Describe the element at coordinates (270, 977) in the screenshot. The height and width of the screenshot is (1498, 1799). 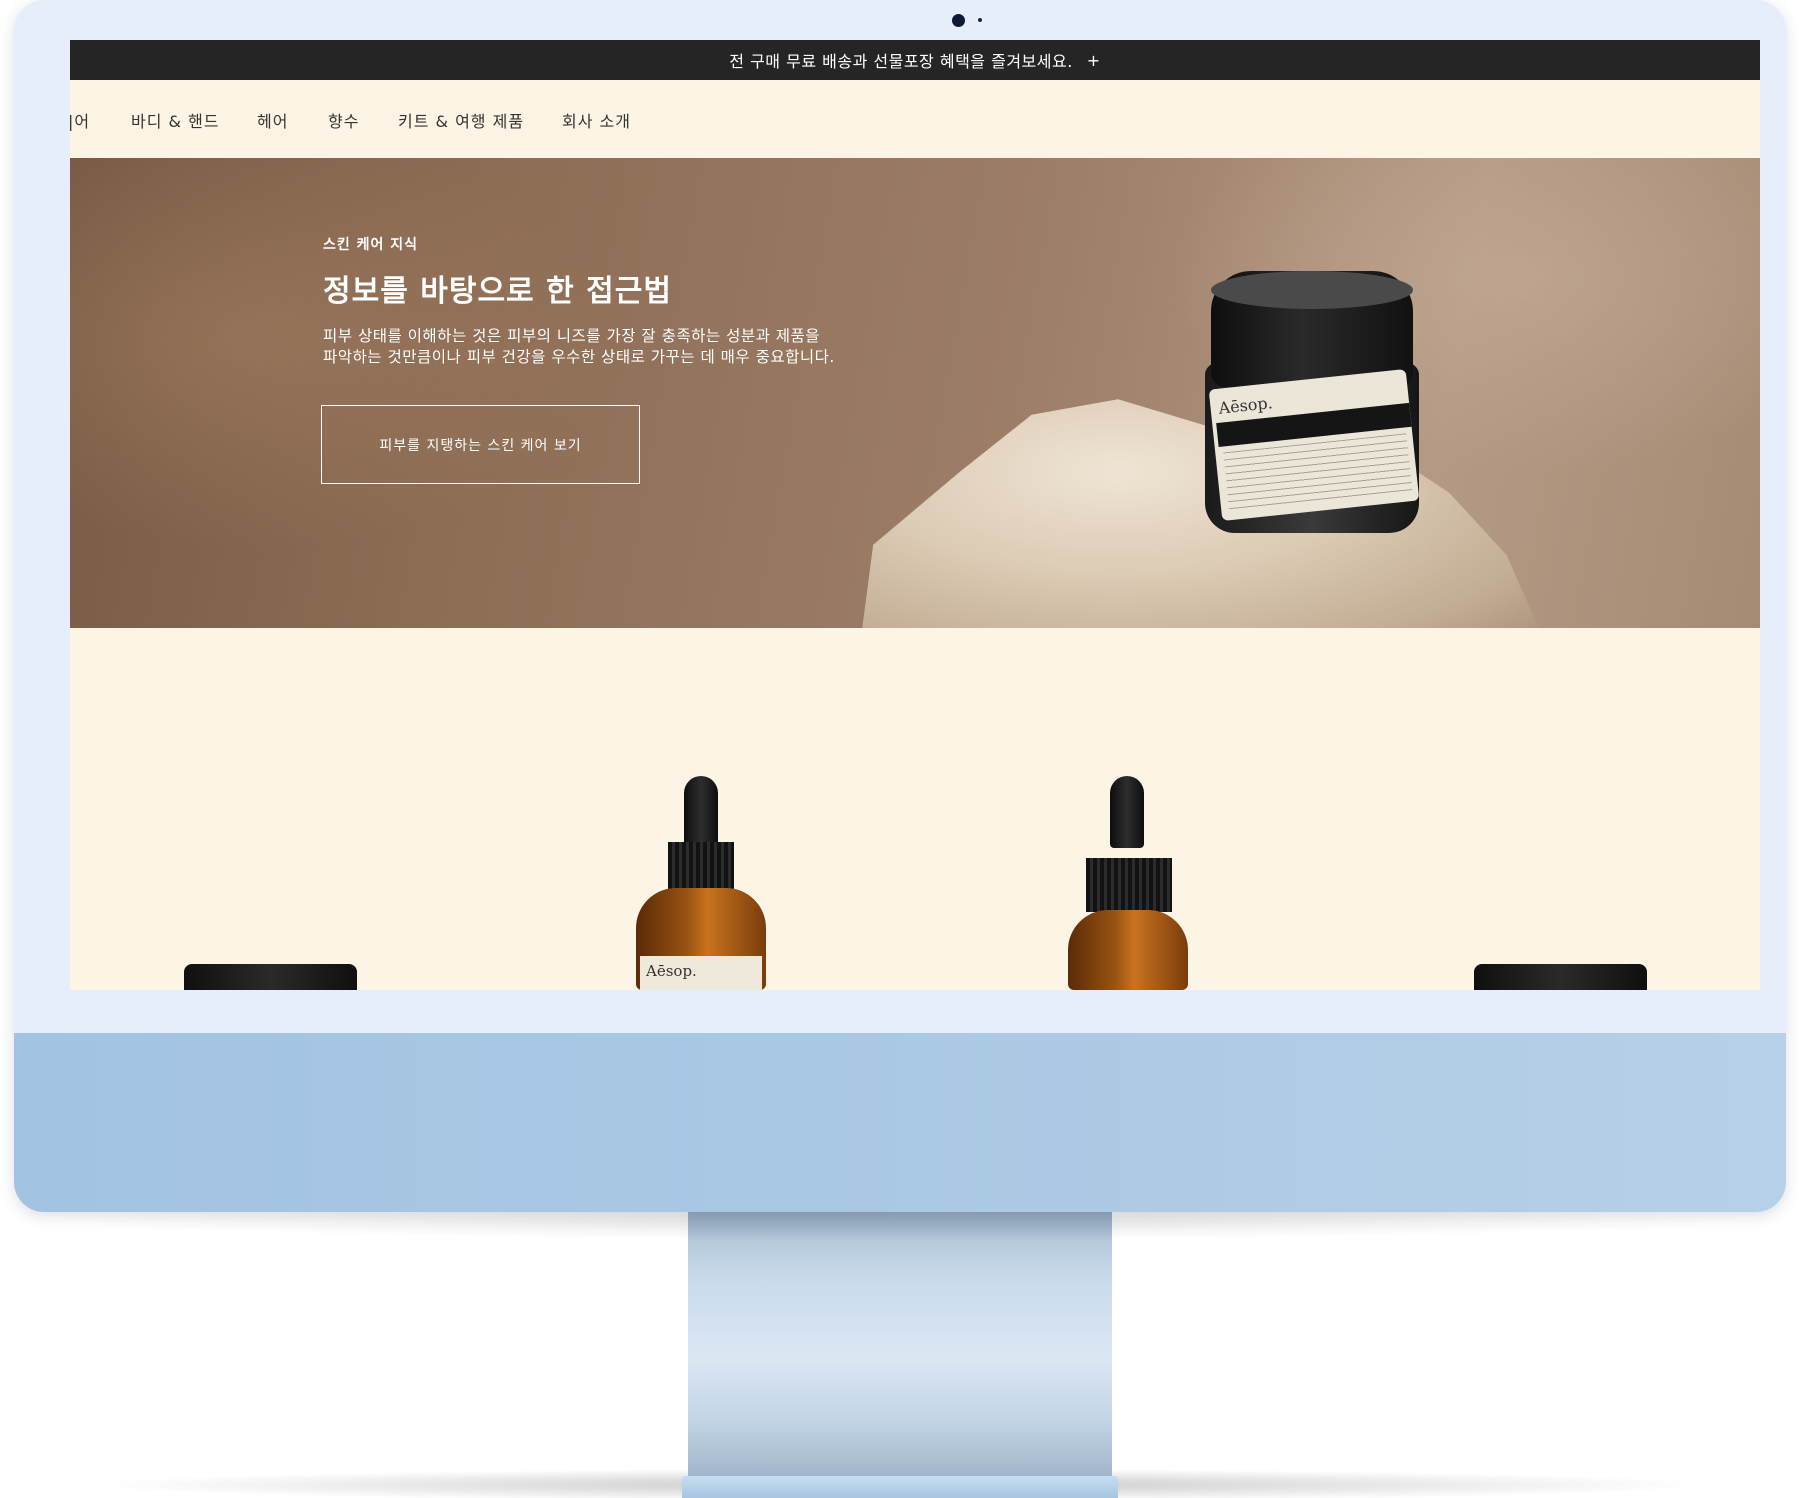
I see `product-jar-left` at that location.